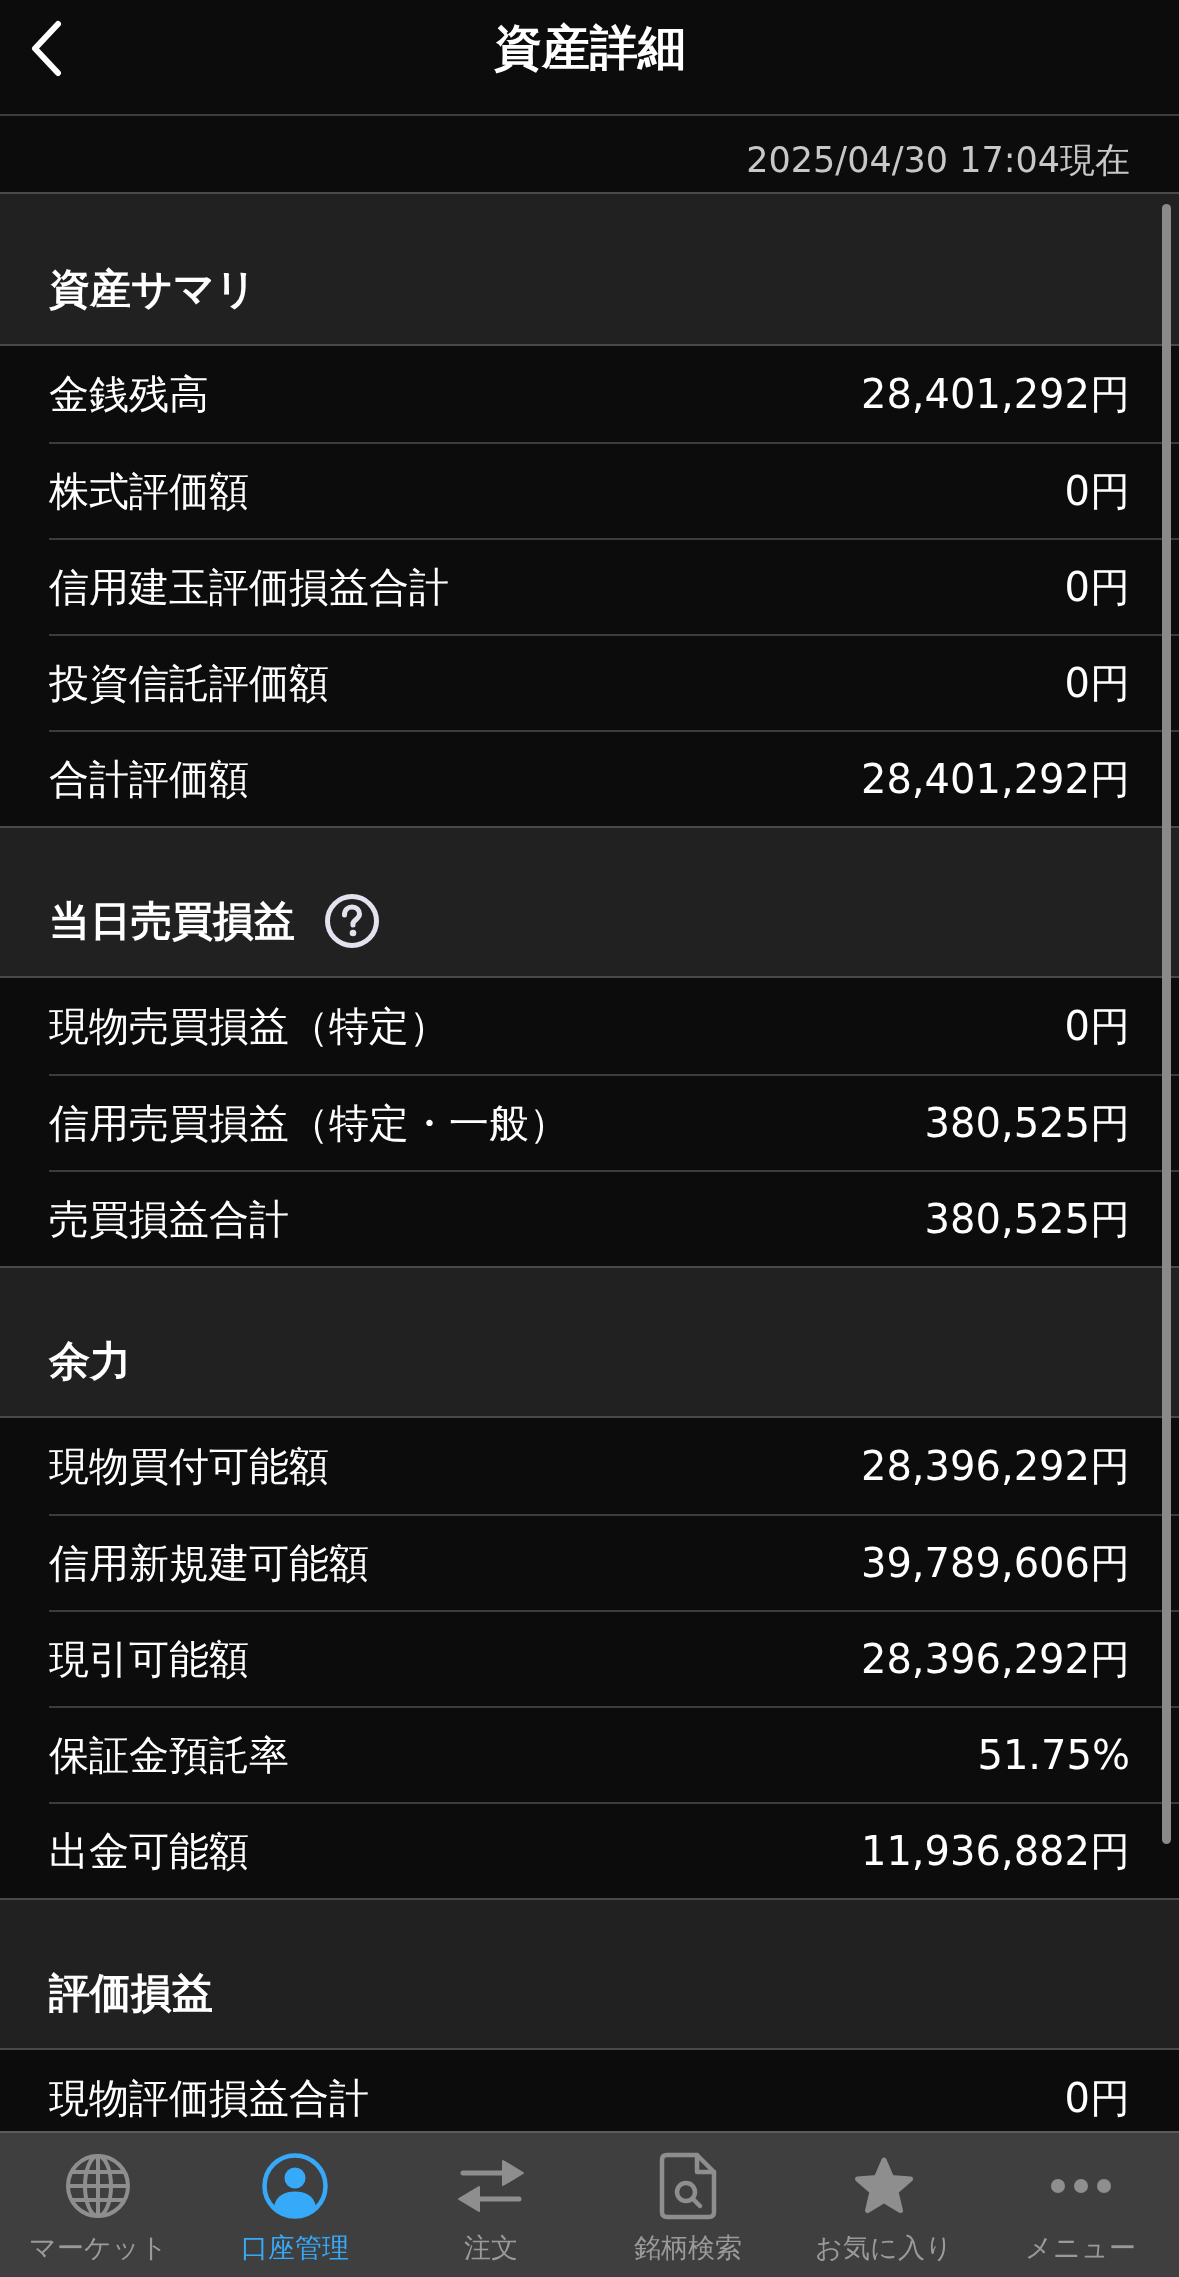  Describe the element at coordinates (995, 1851) in the screenshot. I see `row-value: 11,936,882円` at that location.